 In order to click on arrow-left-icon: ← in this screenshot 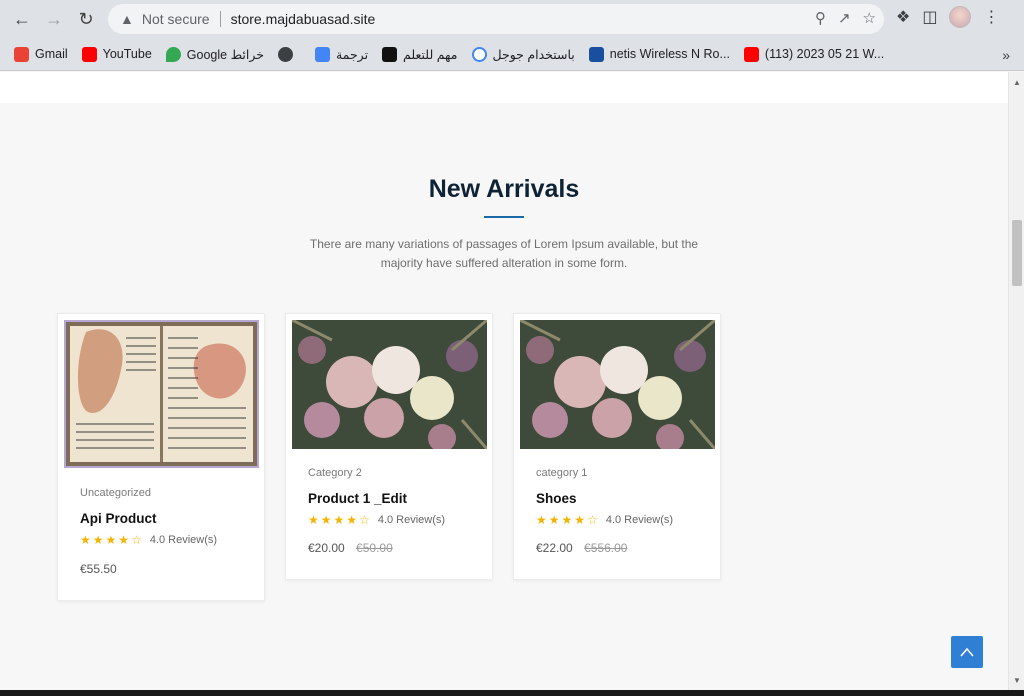, I will do `click(22, 18)`.